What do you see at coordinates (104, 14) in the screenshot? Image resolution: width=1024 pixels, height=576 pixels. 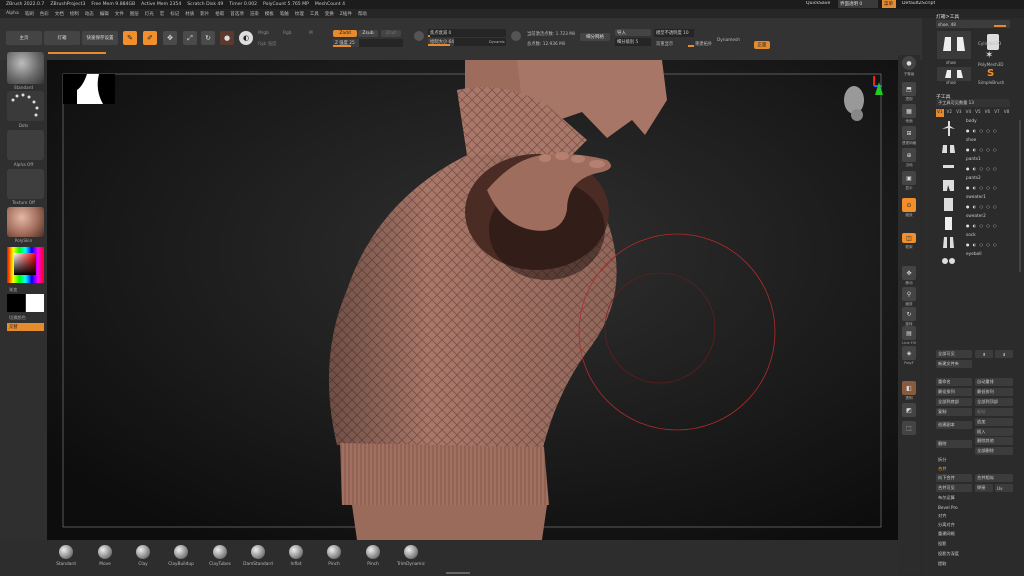 I see `menu-item: 编辑` at bounding box center [104, 14].